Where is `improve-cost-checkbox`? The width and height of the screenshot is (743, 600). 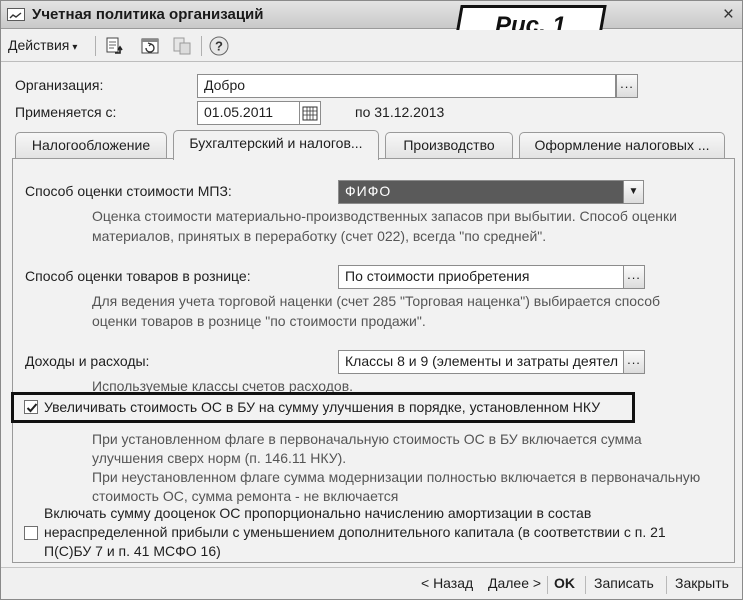
improve-cost-checkbox is located at coordinates (31, 407).